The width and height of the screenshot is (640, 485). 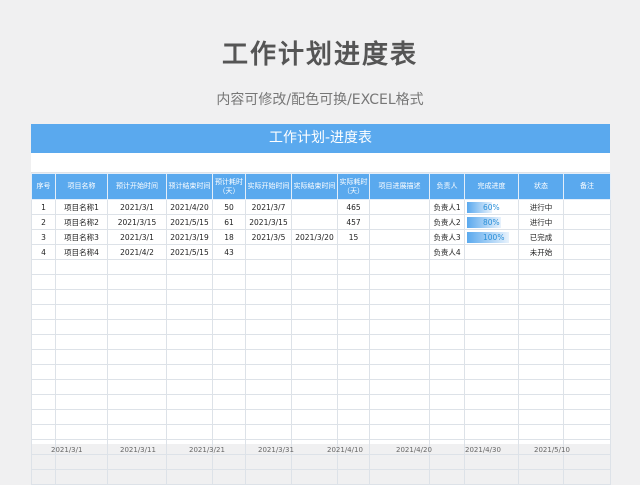 What do you see at coordinates (268, 207) in the screenshot?
I see `table-cell: 2021/3/7` at bounding box center [268, 207].